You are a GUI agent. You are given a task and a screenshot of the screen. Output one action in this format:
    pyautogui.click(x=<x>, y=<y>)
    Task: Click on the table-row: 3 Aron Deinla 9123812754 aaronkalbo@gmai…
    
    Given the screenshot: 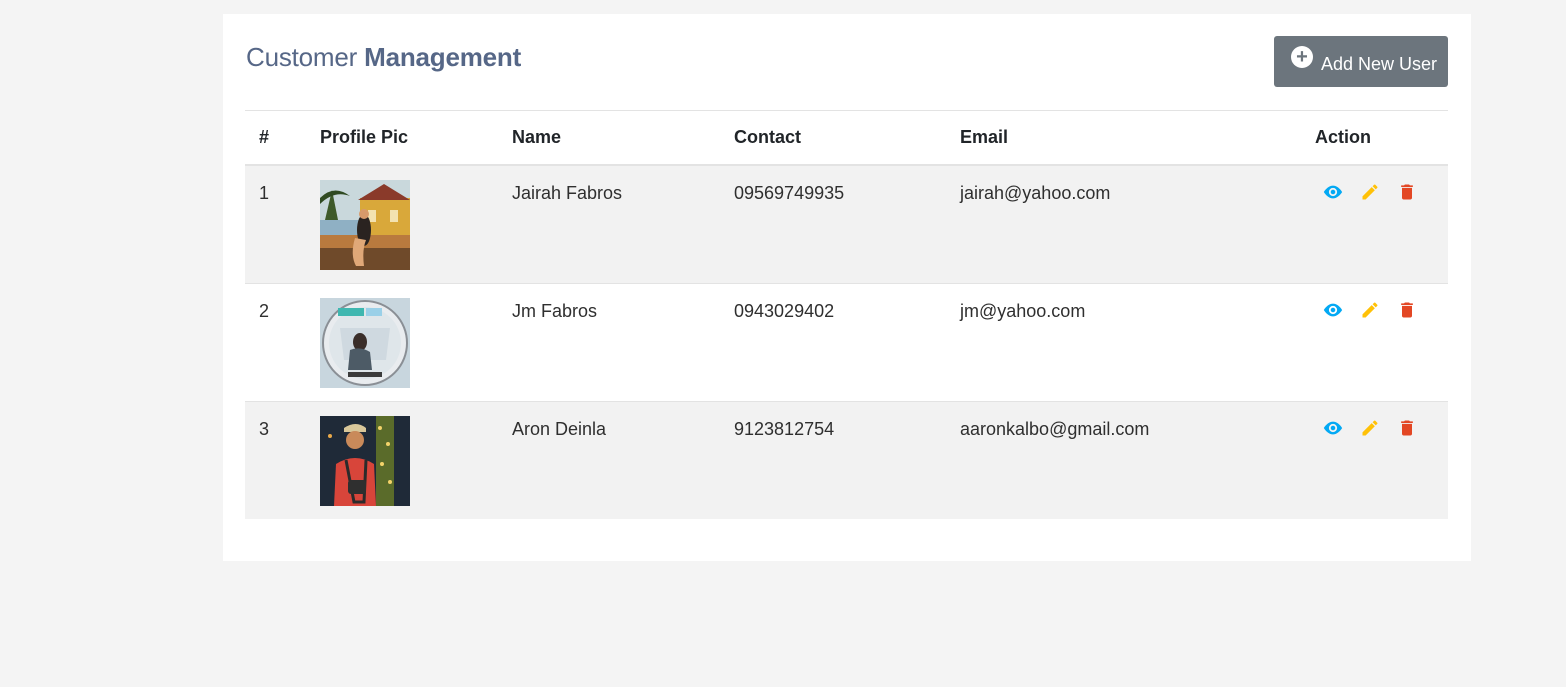 What is the action you would take?
    pyautogui.click(x=846, y=460)
    